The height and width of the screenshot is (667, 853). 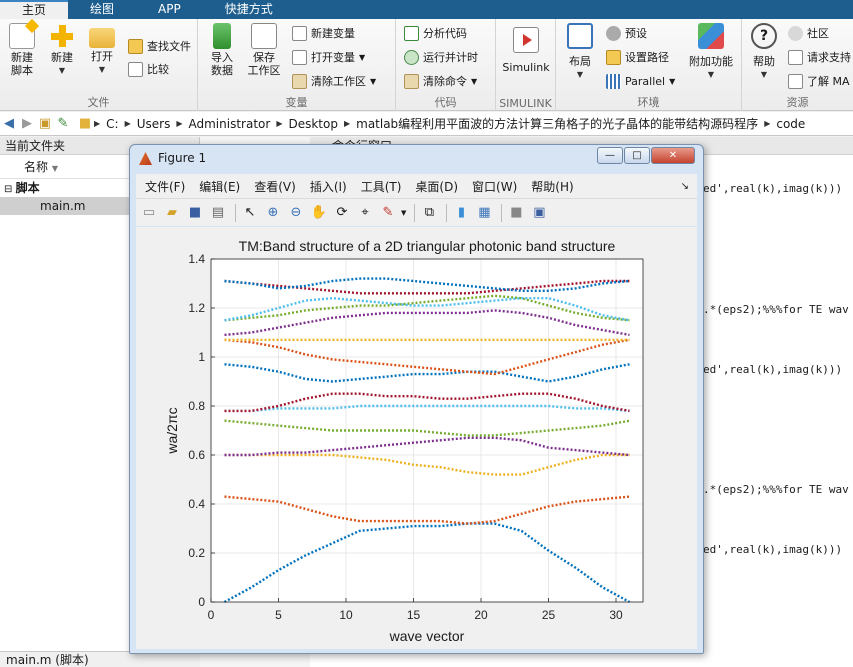 I want to click on dock-arrow-icon: ↘, so click(x=685, y=186).